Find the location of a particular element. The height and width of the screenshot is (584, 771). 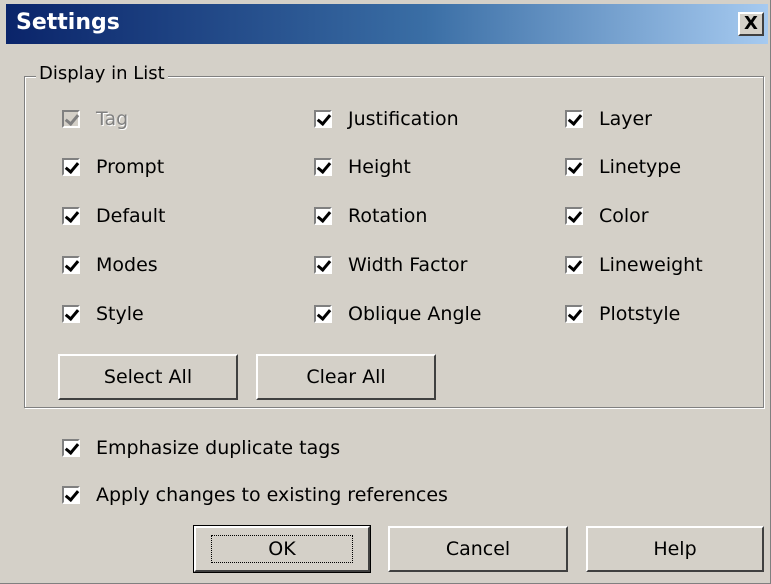

checkbox-emphasize-duplicate-tags: Emphasize duplicate tags is located at coordinates (201, 448).